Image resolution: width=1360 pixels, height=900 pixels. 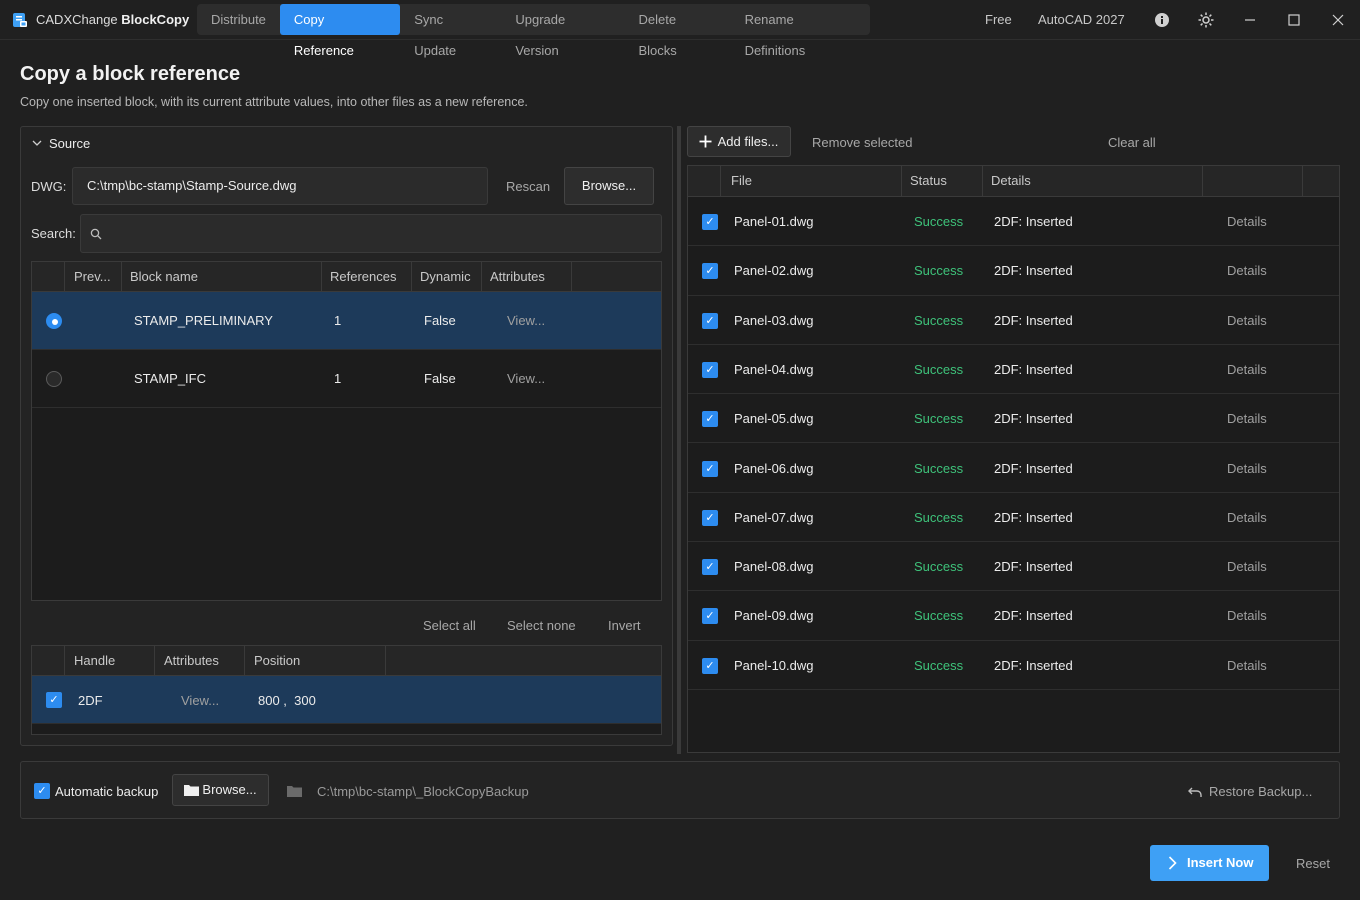 I want to click on theme-icon, so click(x=1206, y=20).